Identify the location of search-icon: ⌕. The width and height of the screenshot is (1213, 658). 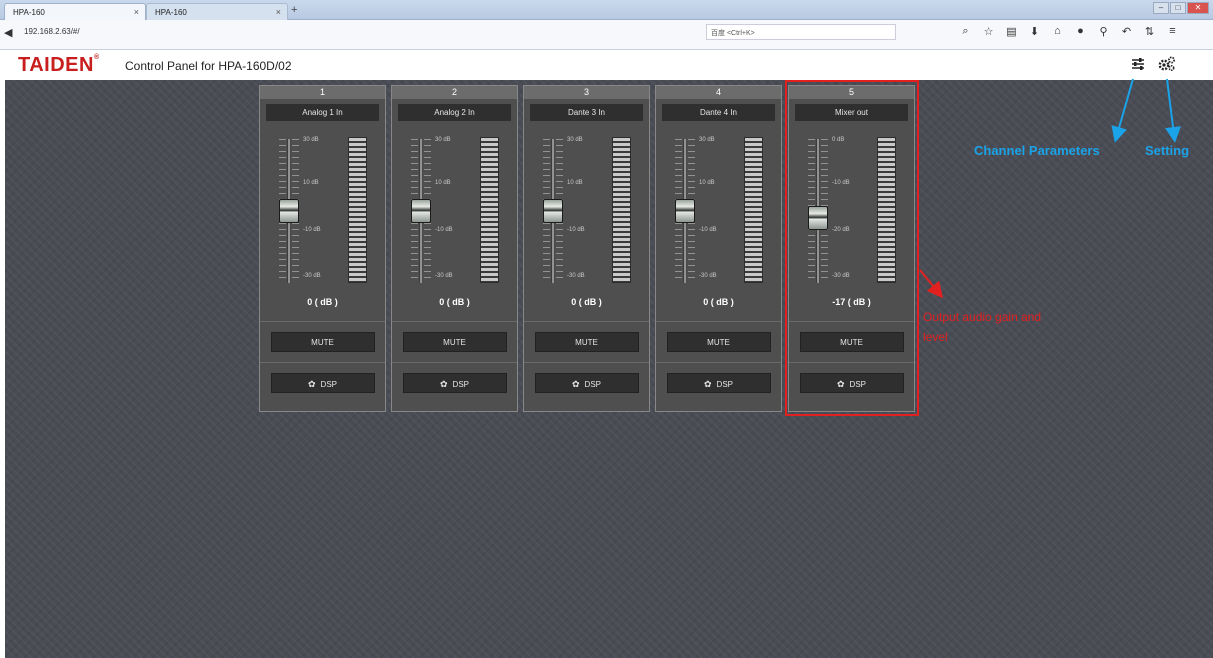
(965, 31).